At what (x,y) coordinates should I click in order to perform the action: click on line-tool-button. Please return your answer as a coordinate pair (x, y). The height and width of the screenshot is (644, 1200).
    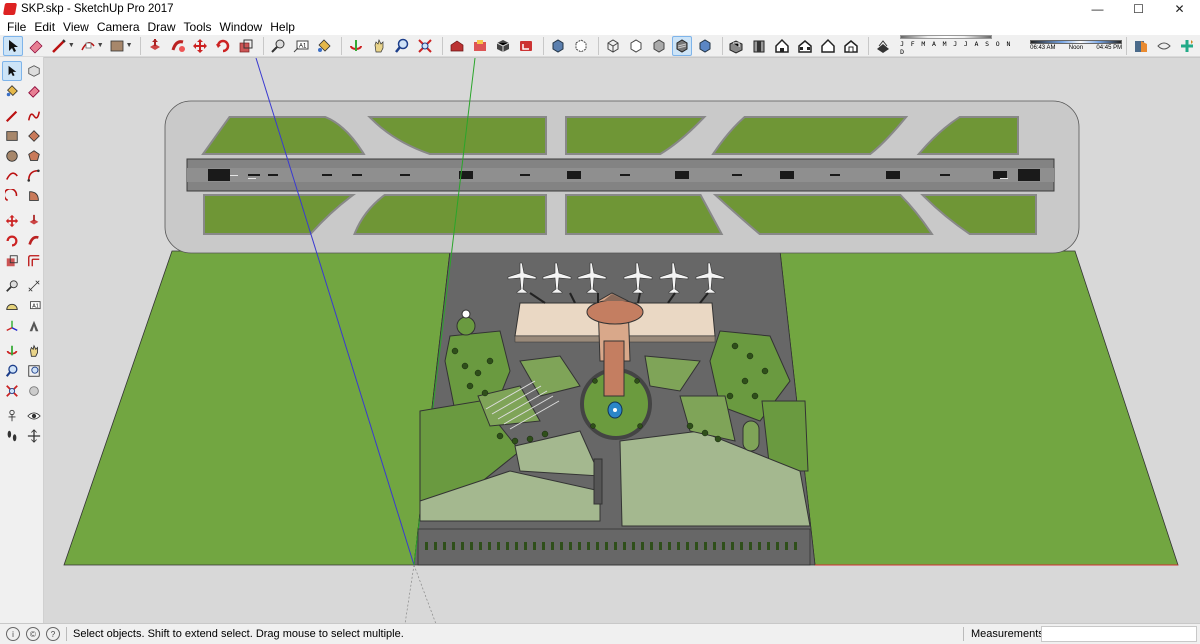
    Looking at the image, I should click on (59, 46).